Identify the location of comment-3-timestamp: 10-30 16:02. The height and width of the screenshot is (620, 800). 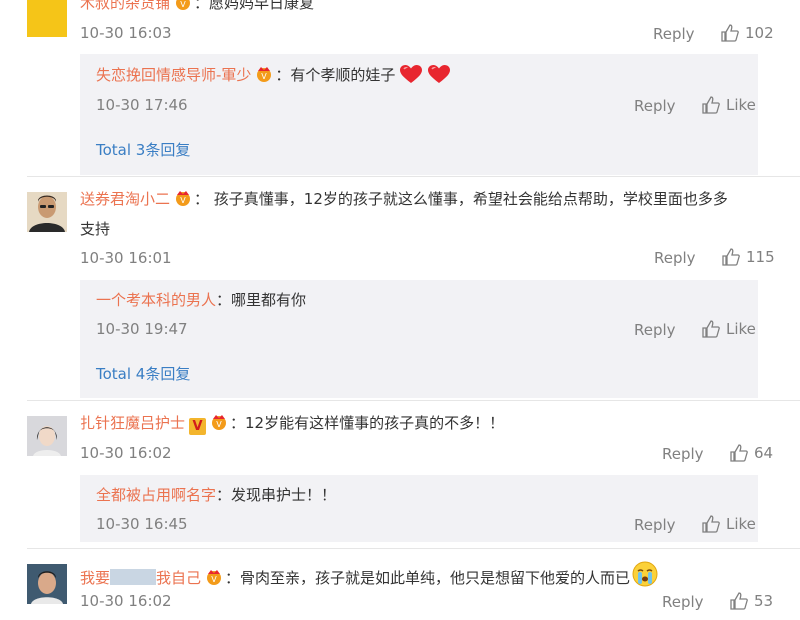
(126, 453).